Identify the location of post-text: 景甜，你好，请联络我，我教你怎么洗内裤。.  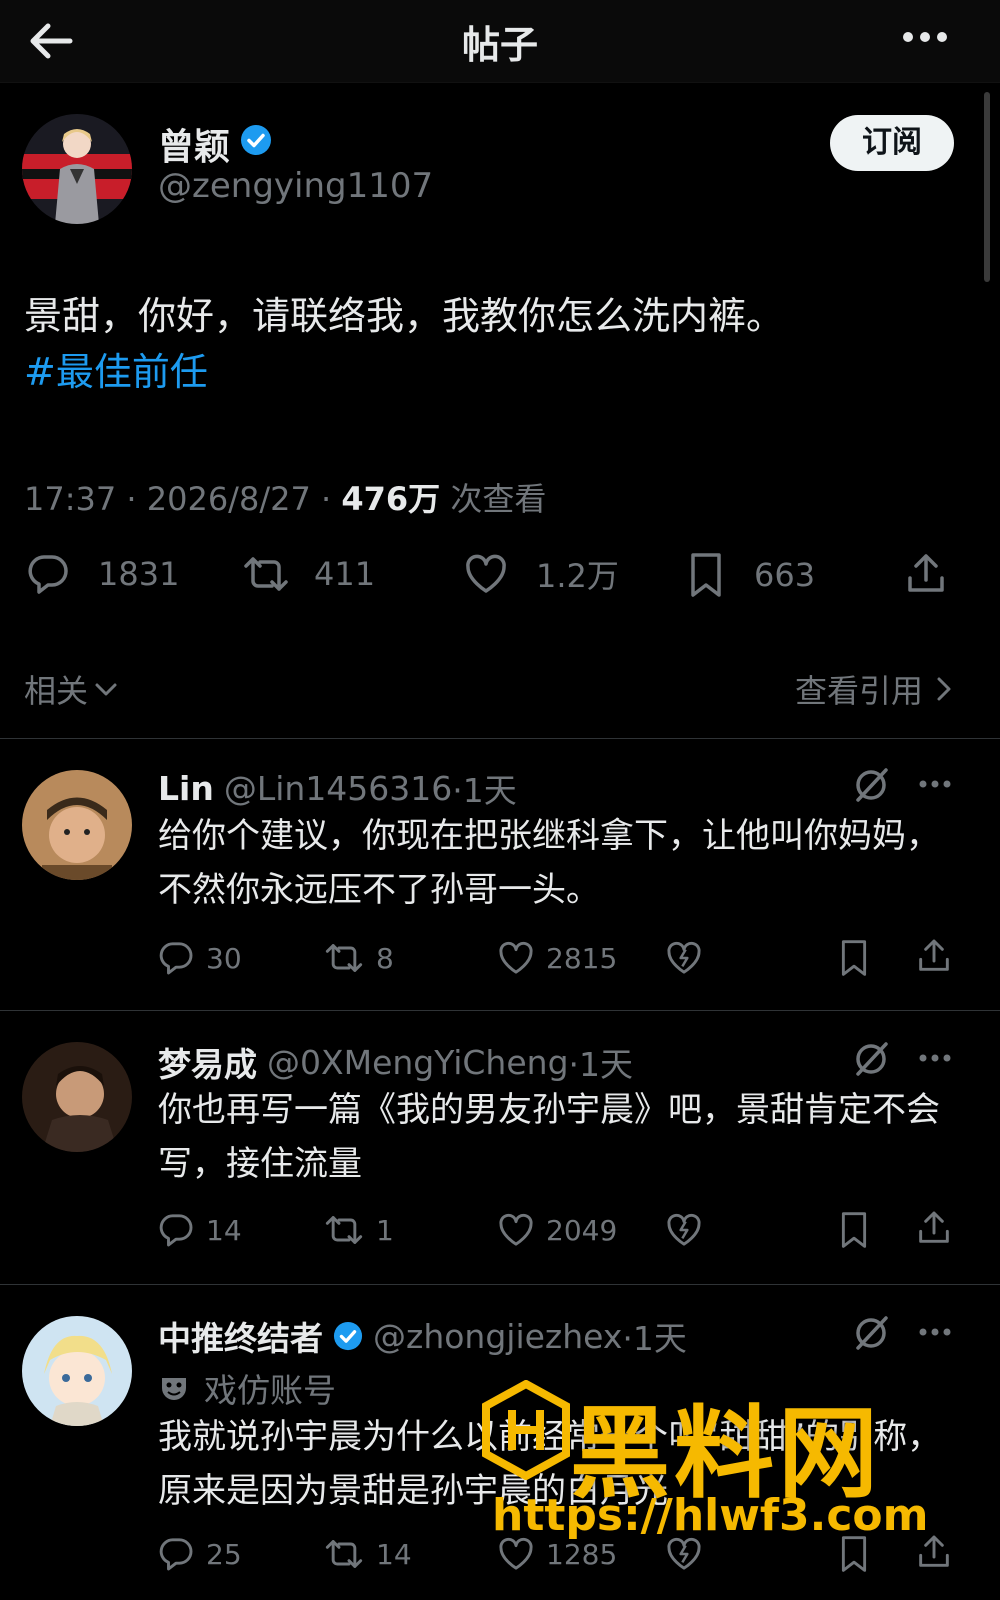
(404, 316).